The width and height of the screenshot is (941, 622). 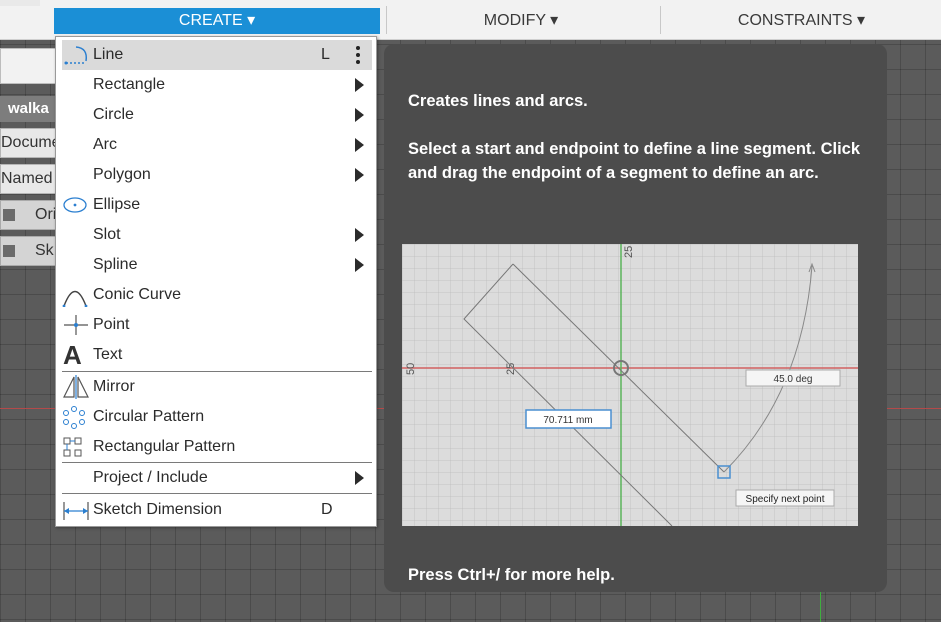 What do you see at coordinates (567, 420) in the screenshot?
I see `preview-length-label: 70.711 mm` at bounding box center [567, 420].